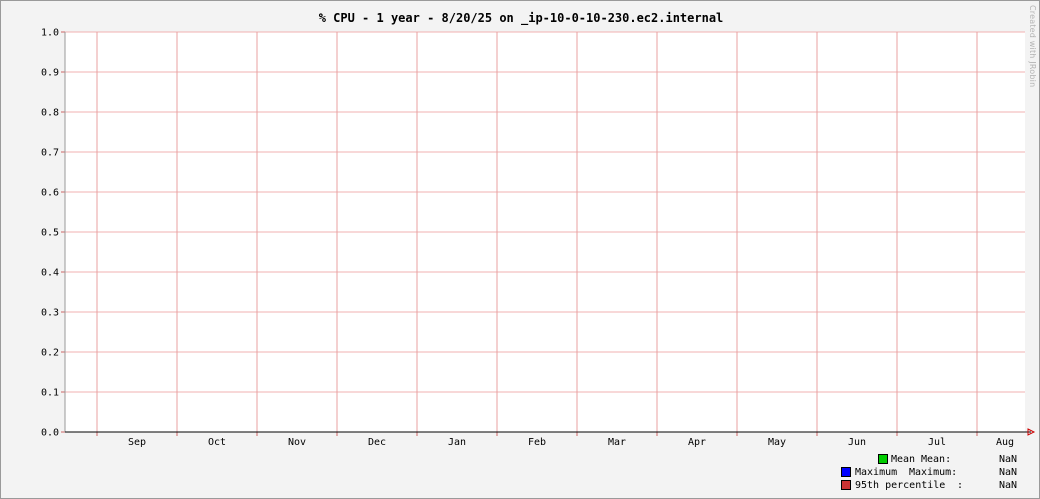  What do you see at coordinates (50, 73) in the screenshot?
I see `y-tick-label: 0.9` at bounding box center [50, 73].